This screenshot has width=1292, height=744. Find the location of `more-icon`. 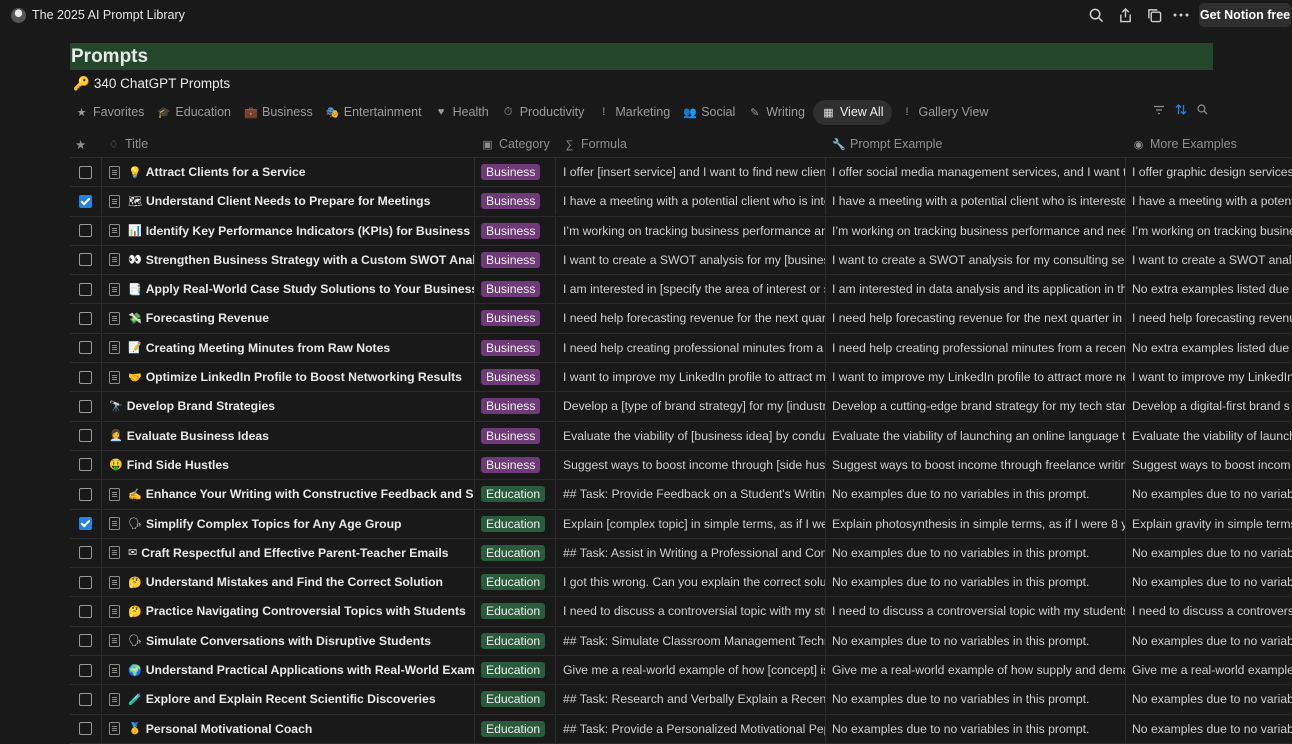

more-icon is located at coordinates (1181, 15).